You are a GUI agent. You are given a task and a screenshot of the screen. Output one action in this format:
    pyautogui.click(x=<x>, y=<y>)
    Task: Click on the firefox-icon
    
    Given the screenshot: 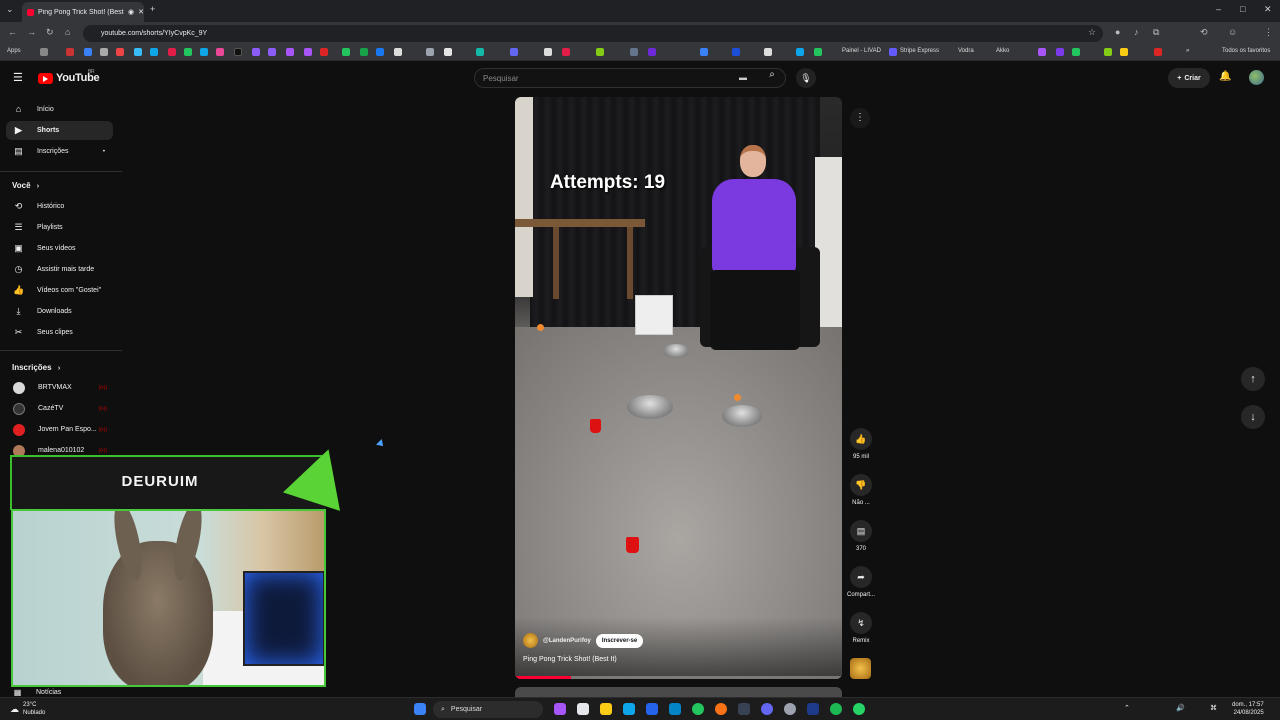 What is the action you would take?
    pyautogui.click(x=721, y=709)
    